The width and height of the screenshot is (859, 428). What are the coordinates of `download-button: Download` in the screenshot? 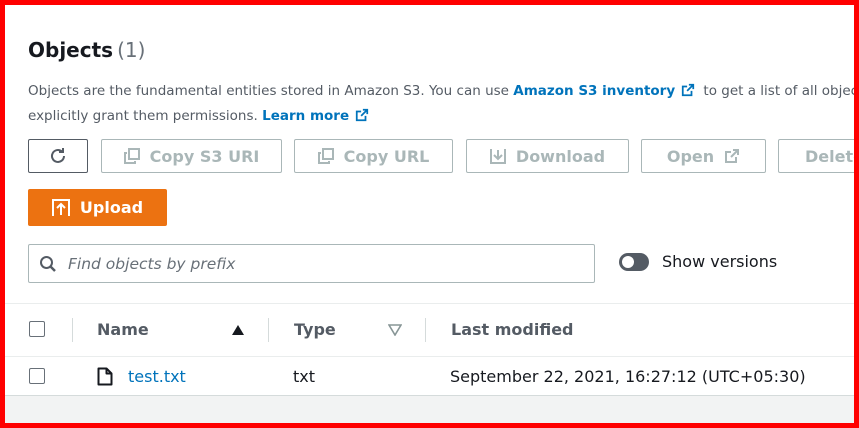 It's located at (547, 156).